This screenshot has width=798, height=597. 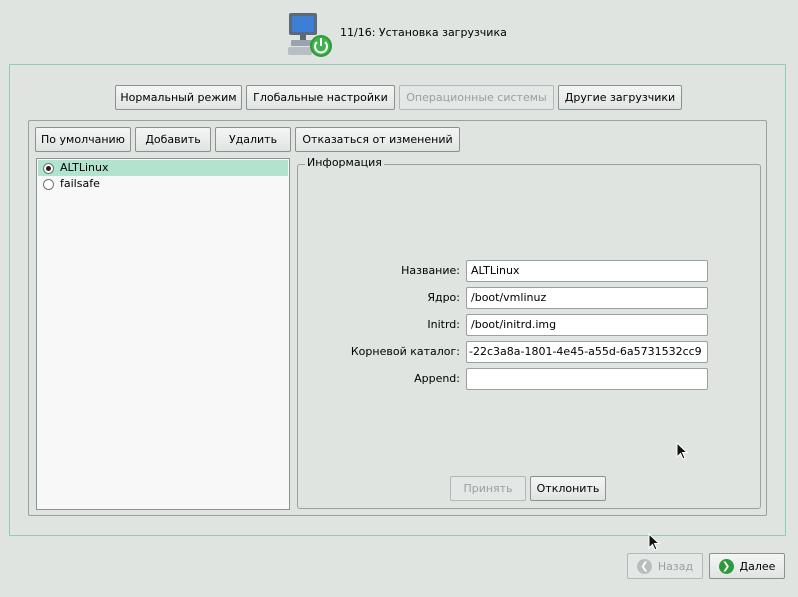 What do you see at coordinates (443, 297) in the screenshot?
I see `kernel-label: Ядро:` at bounding box center [443, 297].